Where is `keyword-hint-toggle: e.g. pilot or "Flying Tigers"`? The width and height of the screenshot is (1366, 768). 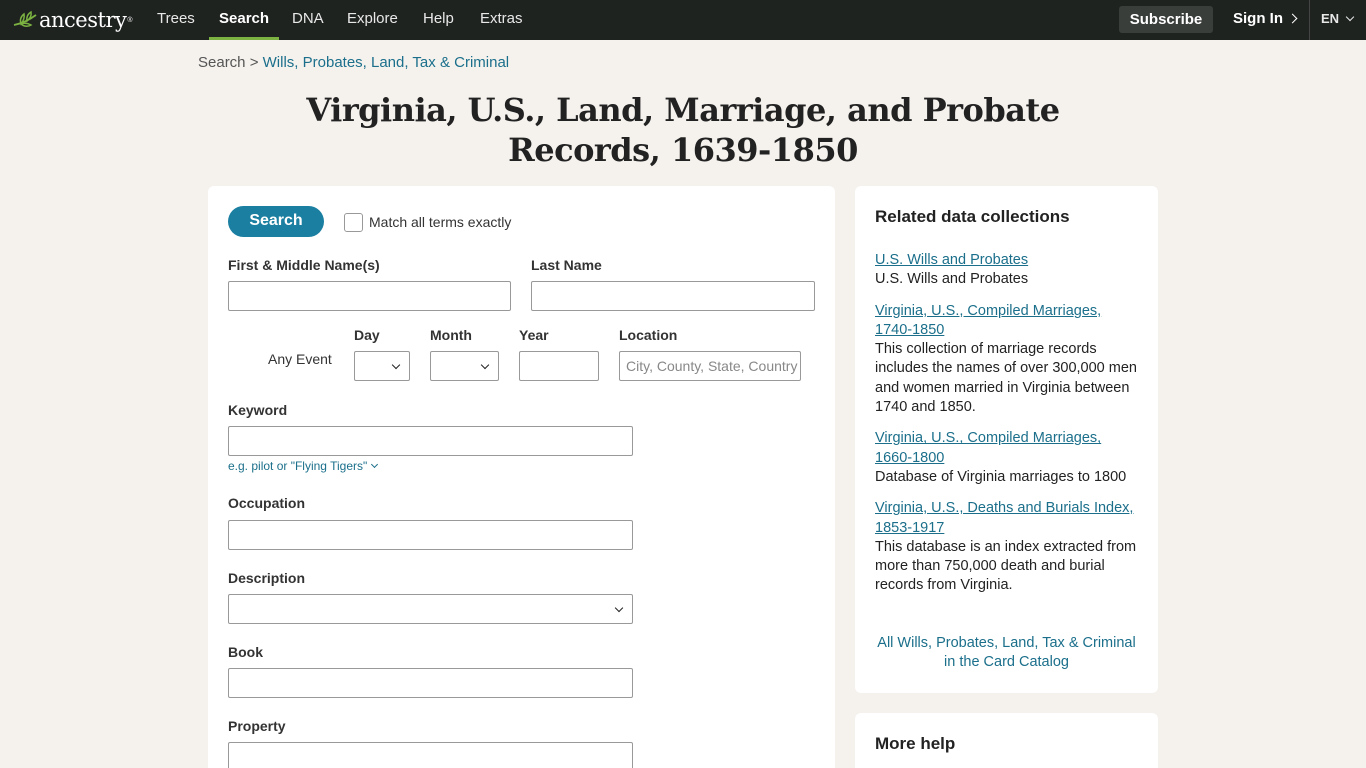
keyword-hint-toggle: e.g. pilot or "Flying Tigers" is located at coordinates (303, 466).